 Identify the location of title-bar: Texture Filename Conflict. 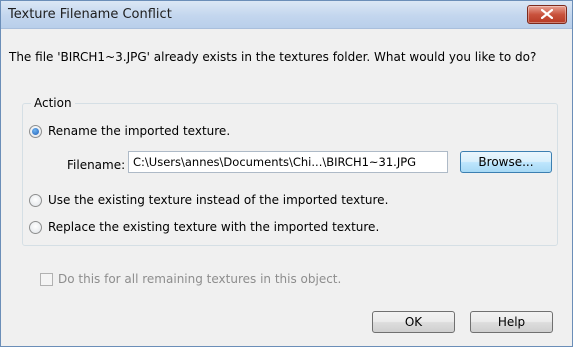
(286, 15).